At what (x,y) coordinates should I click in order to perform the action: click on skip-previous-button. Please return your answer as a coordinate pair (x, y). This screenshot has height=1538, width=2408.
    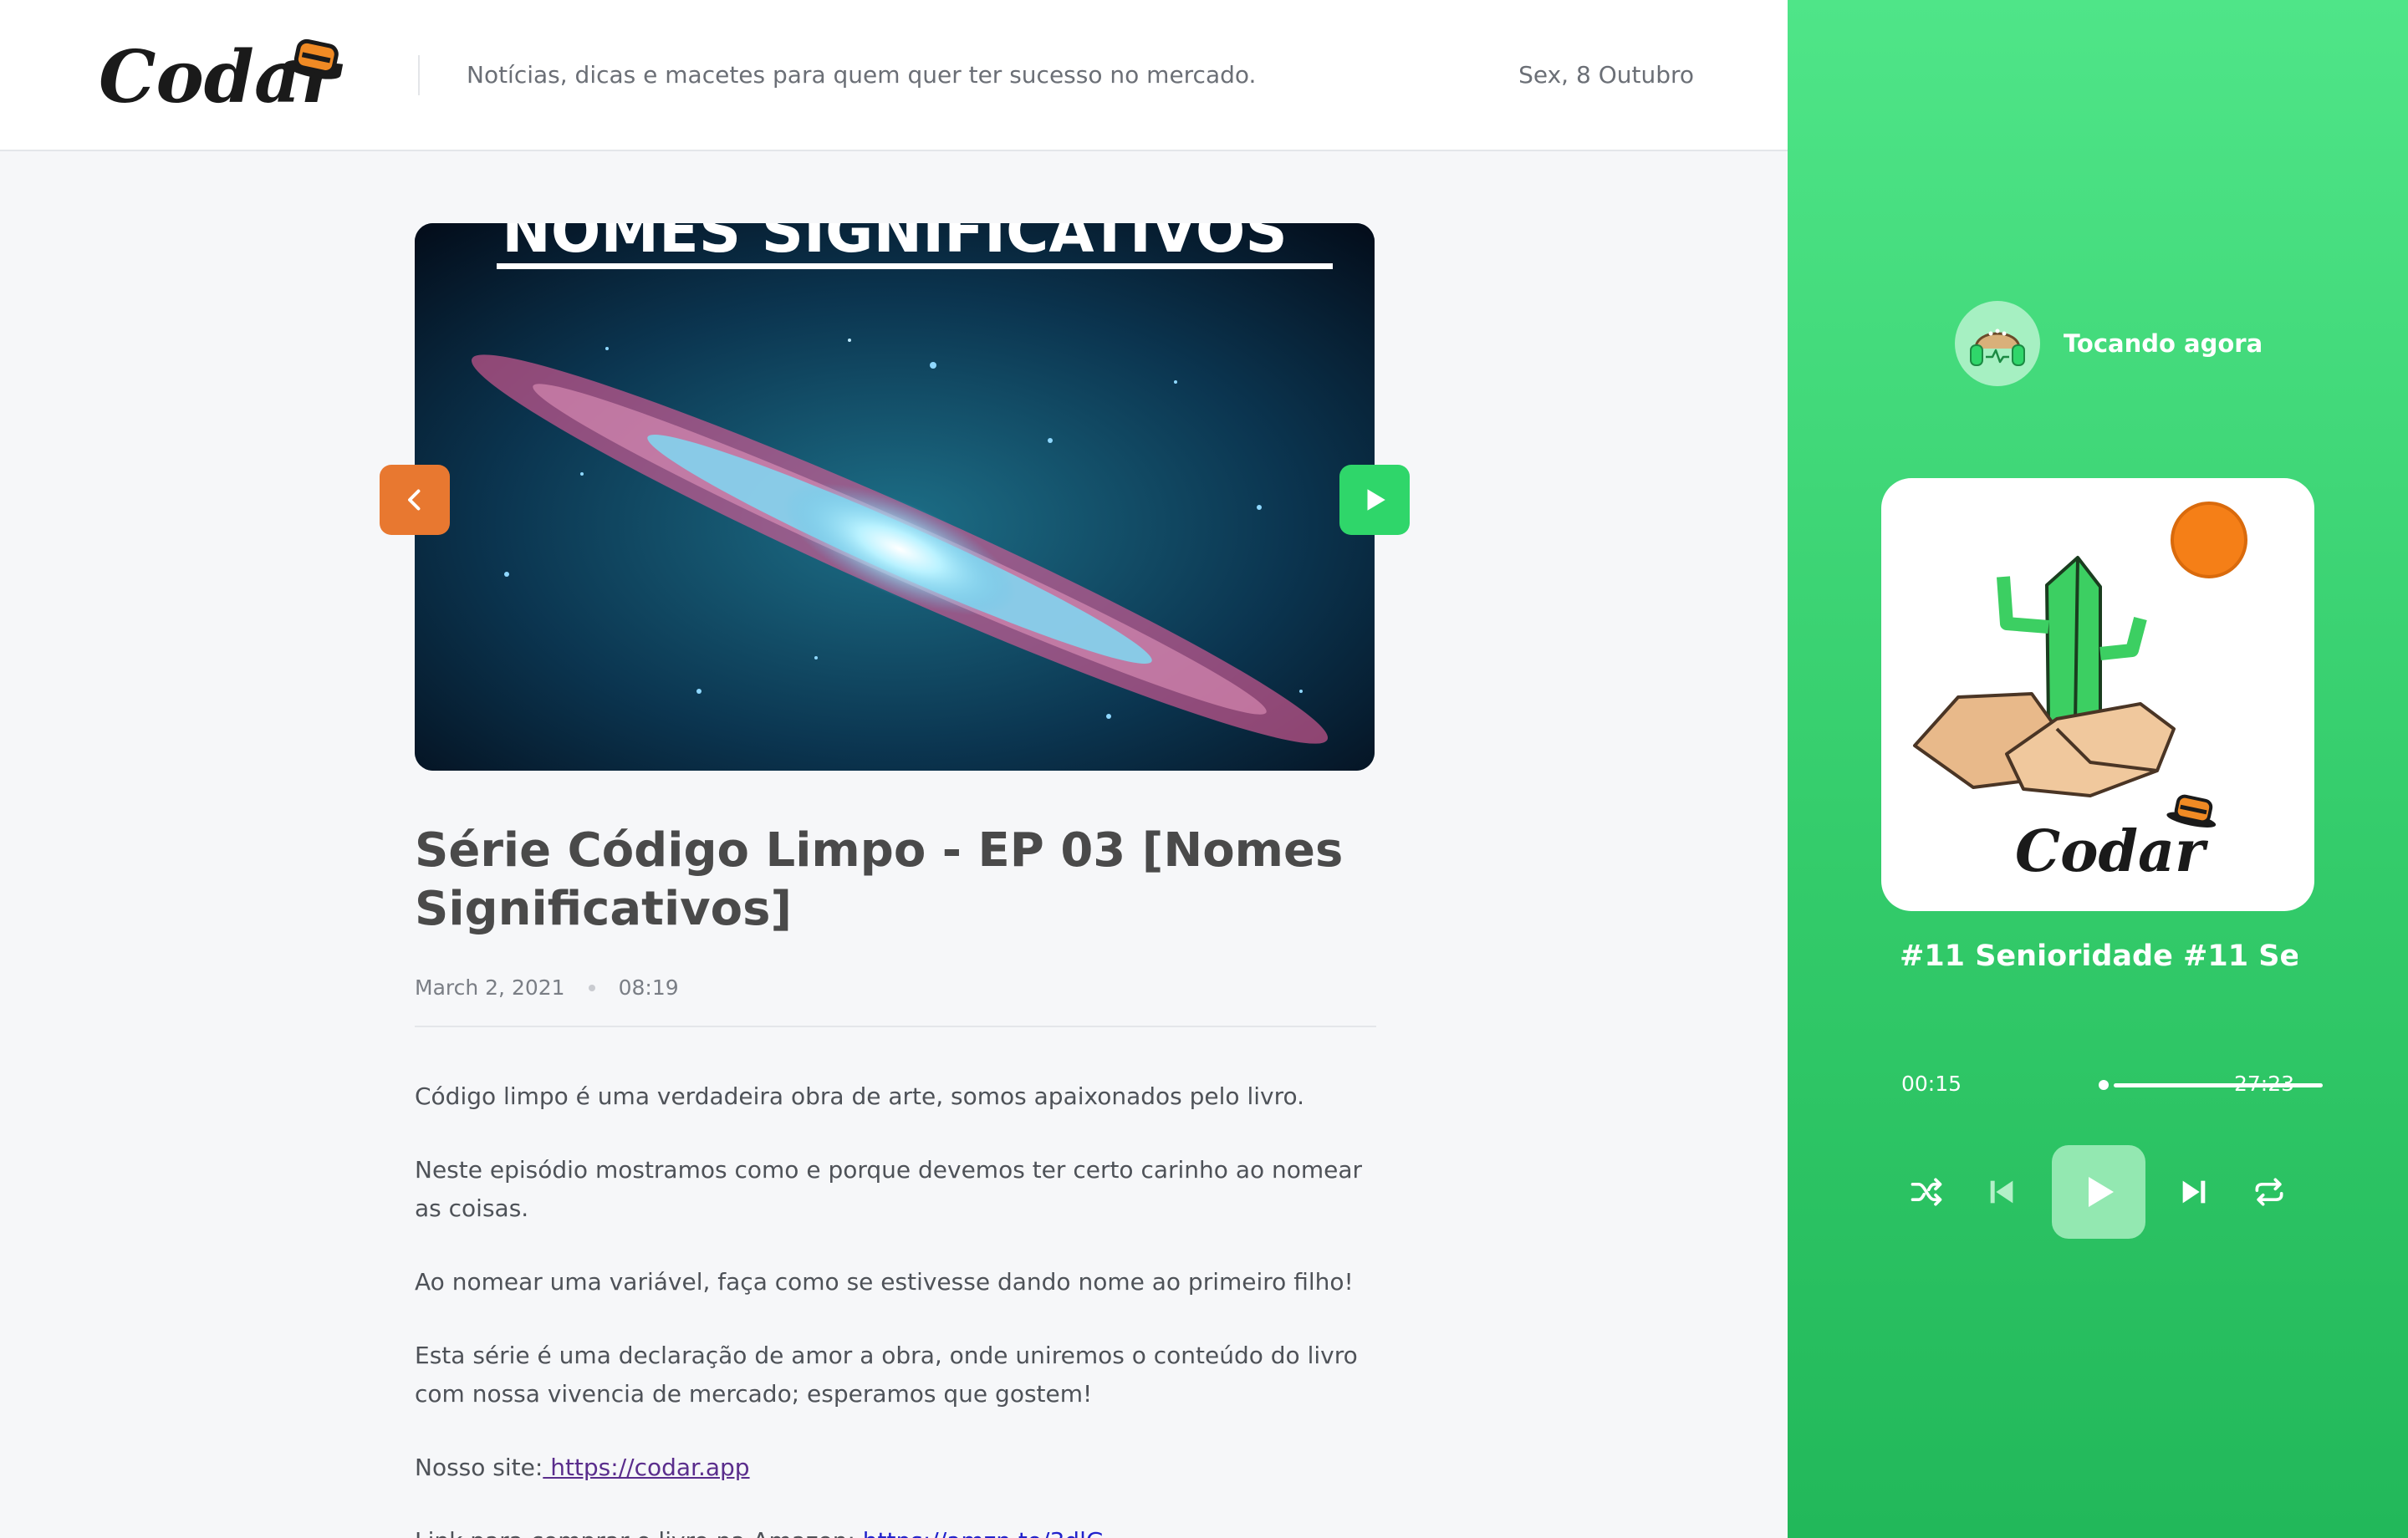
    Looking at the image, I should click on (2002, 1192).